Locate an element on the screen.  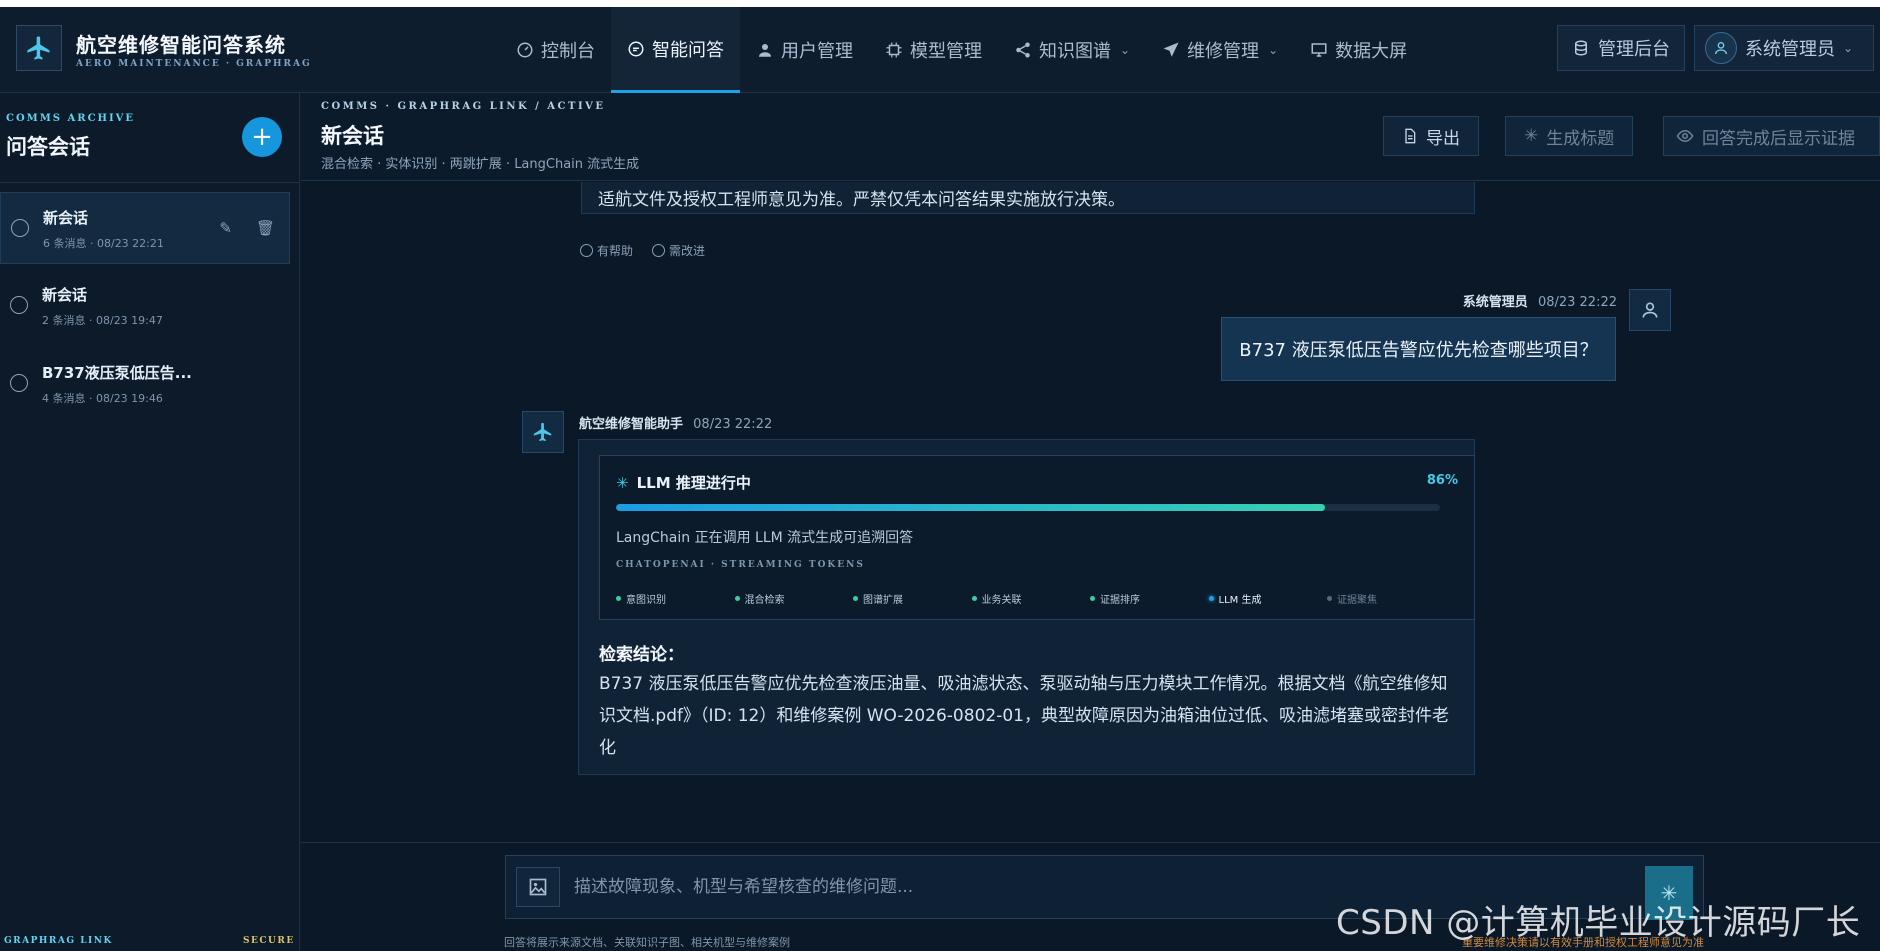
avatar is located at coordinates (1721, 48).